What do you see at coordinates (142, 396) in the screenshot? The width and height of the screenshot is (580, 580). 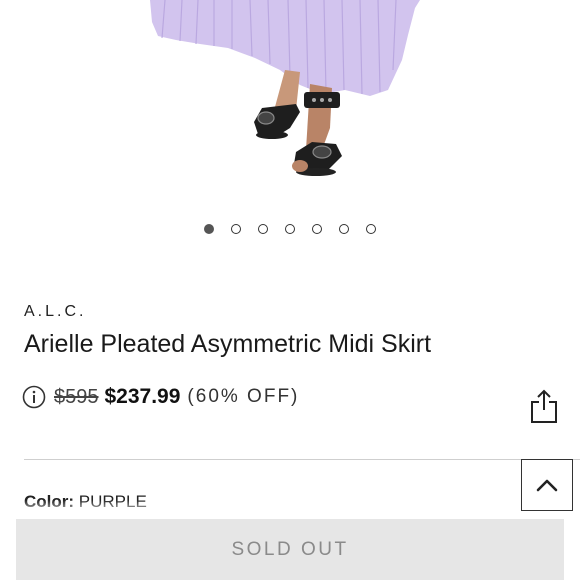 I see `sale-price: $237.99` at bounding box center [142, 396].